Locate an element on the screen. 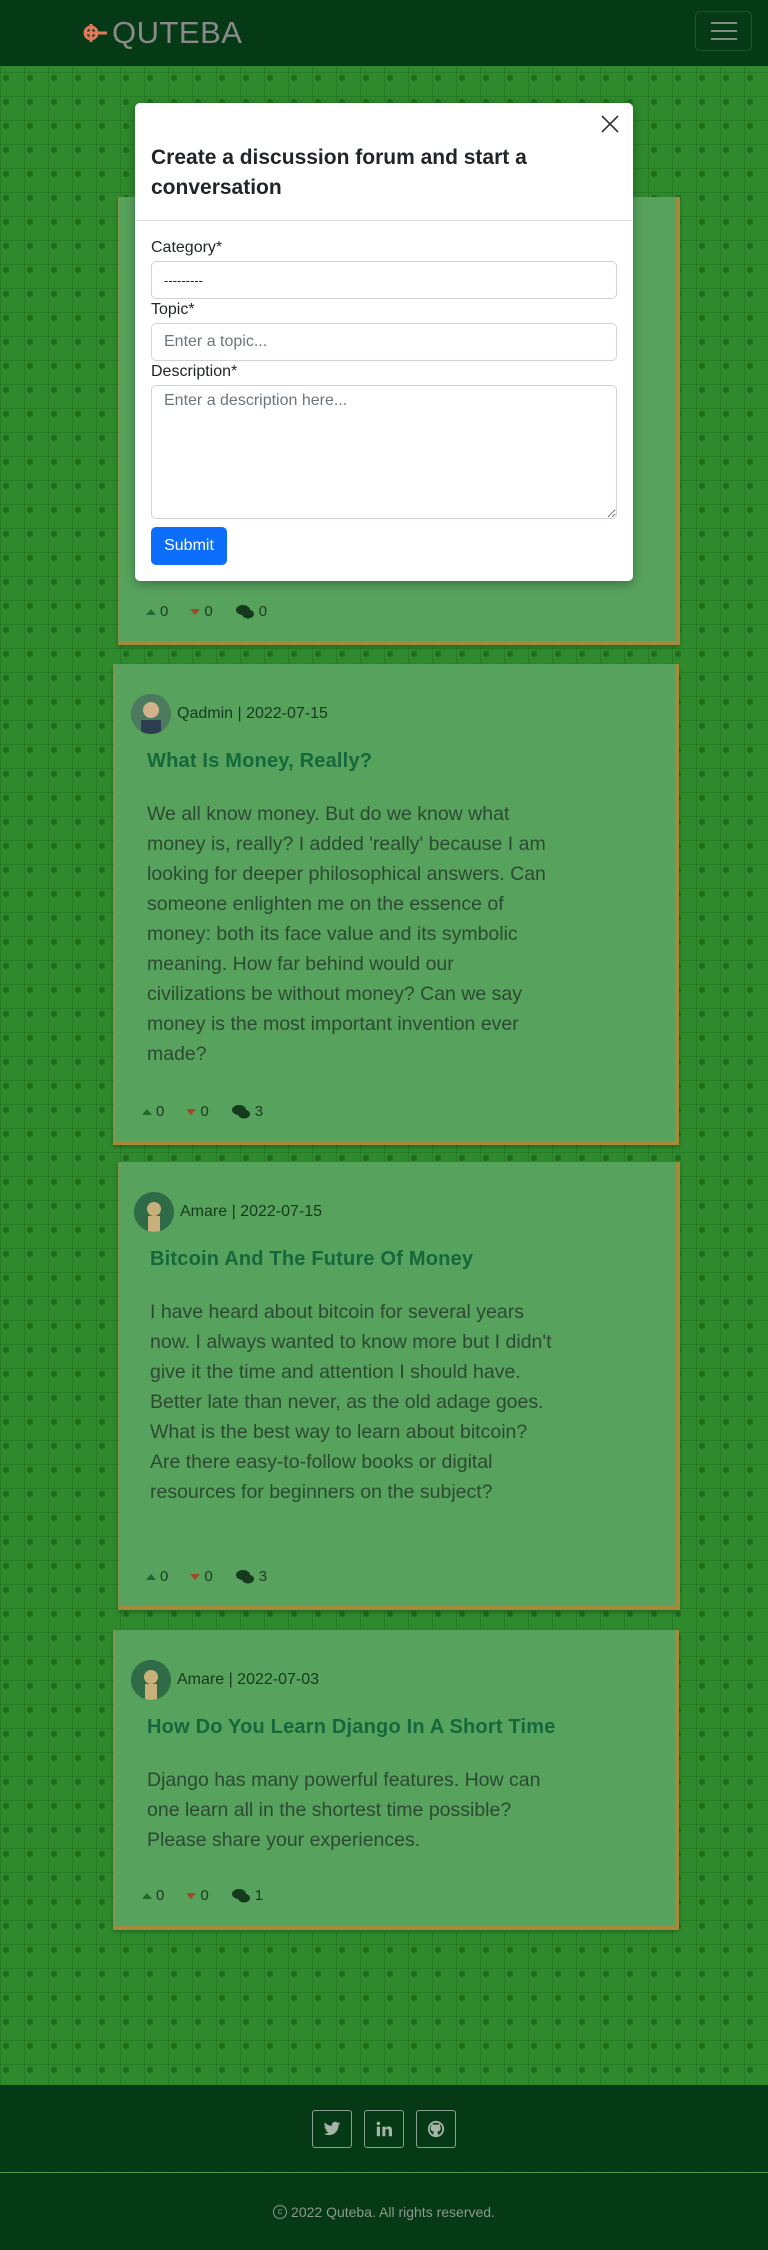  submit-button: Submit is located at coordinates (189, 546).